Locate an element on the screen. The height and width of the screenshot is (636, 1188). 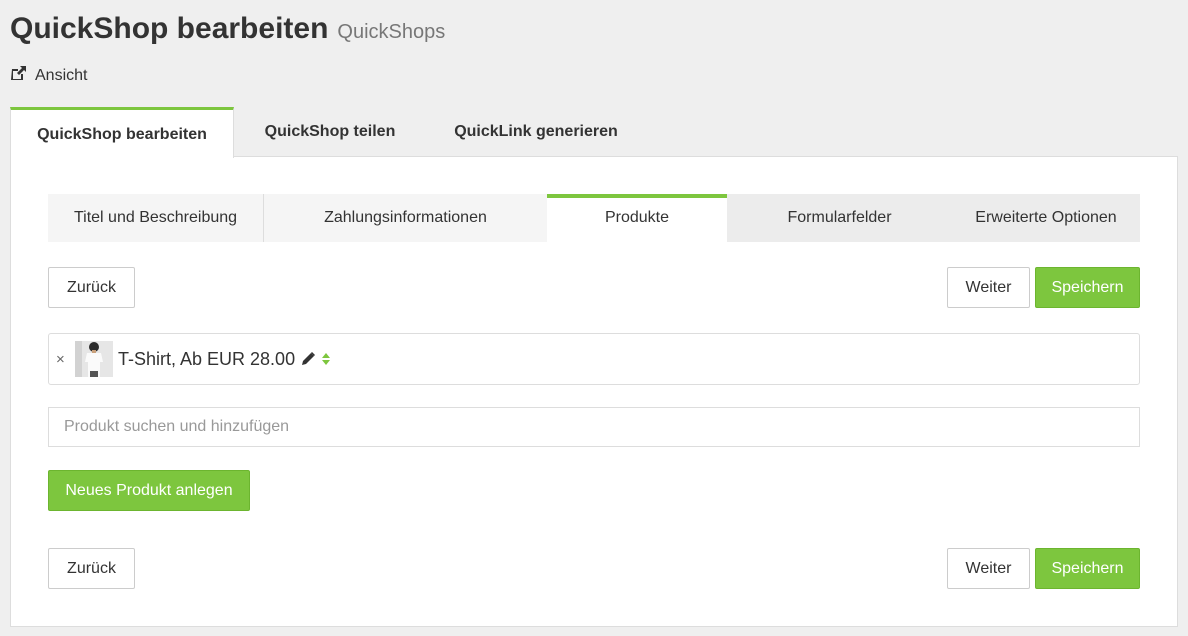
new-product-button: Neues Produkt anlegen is located at coordinates (149, 490).